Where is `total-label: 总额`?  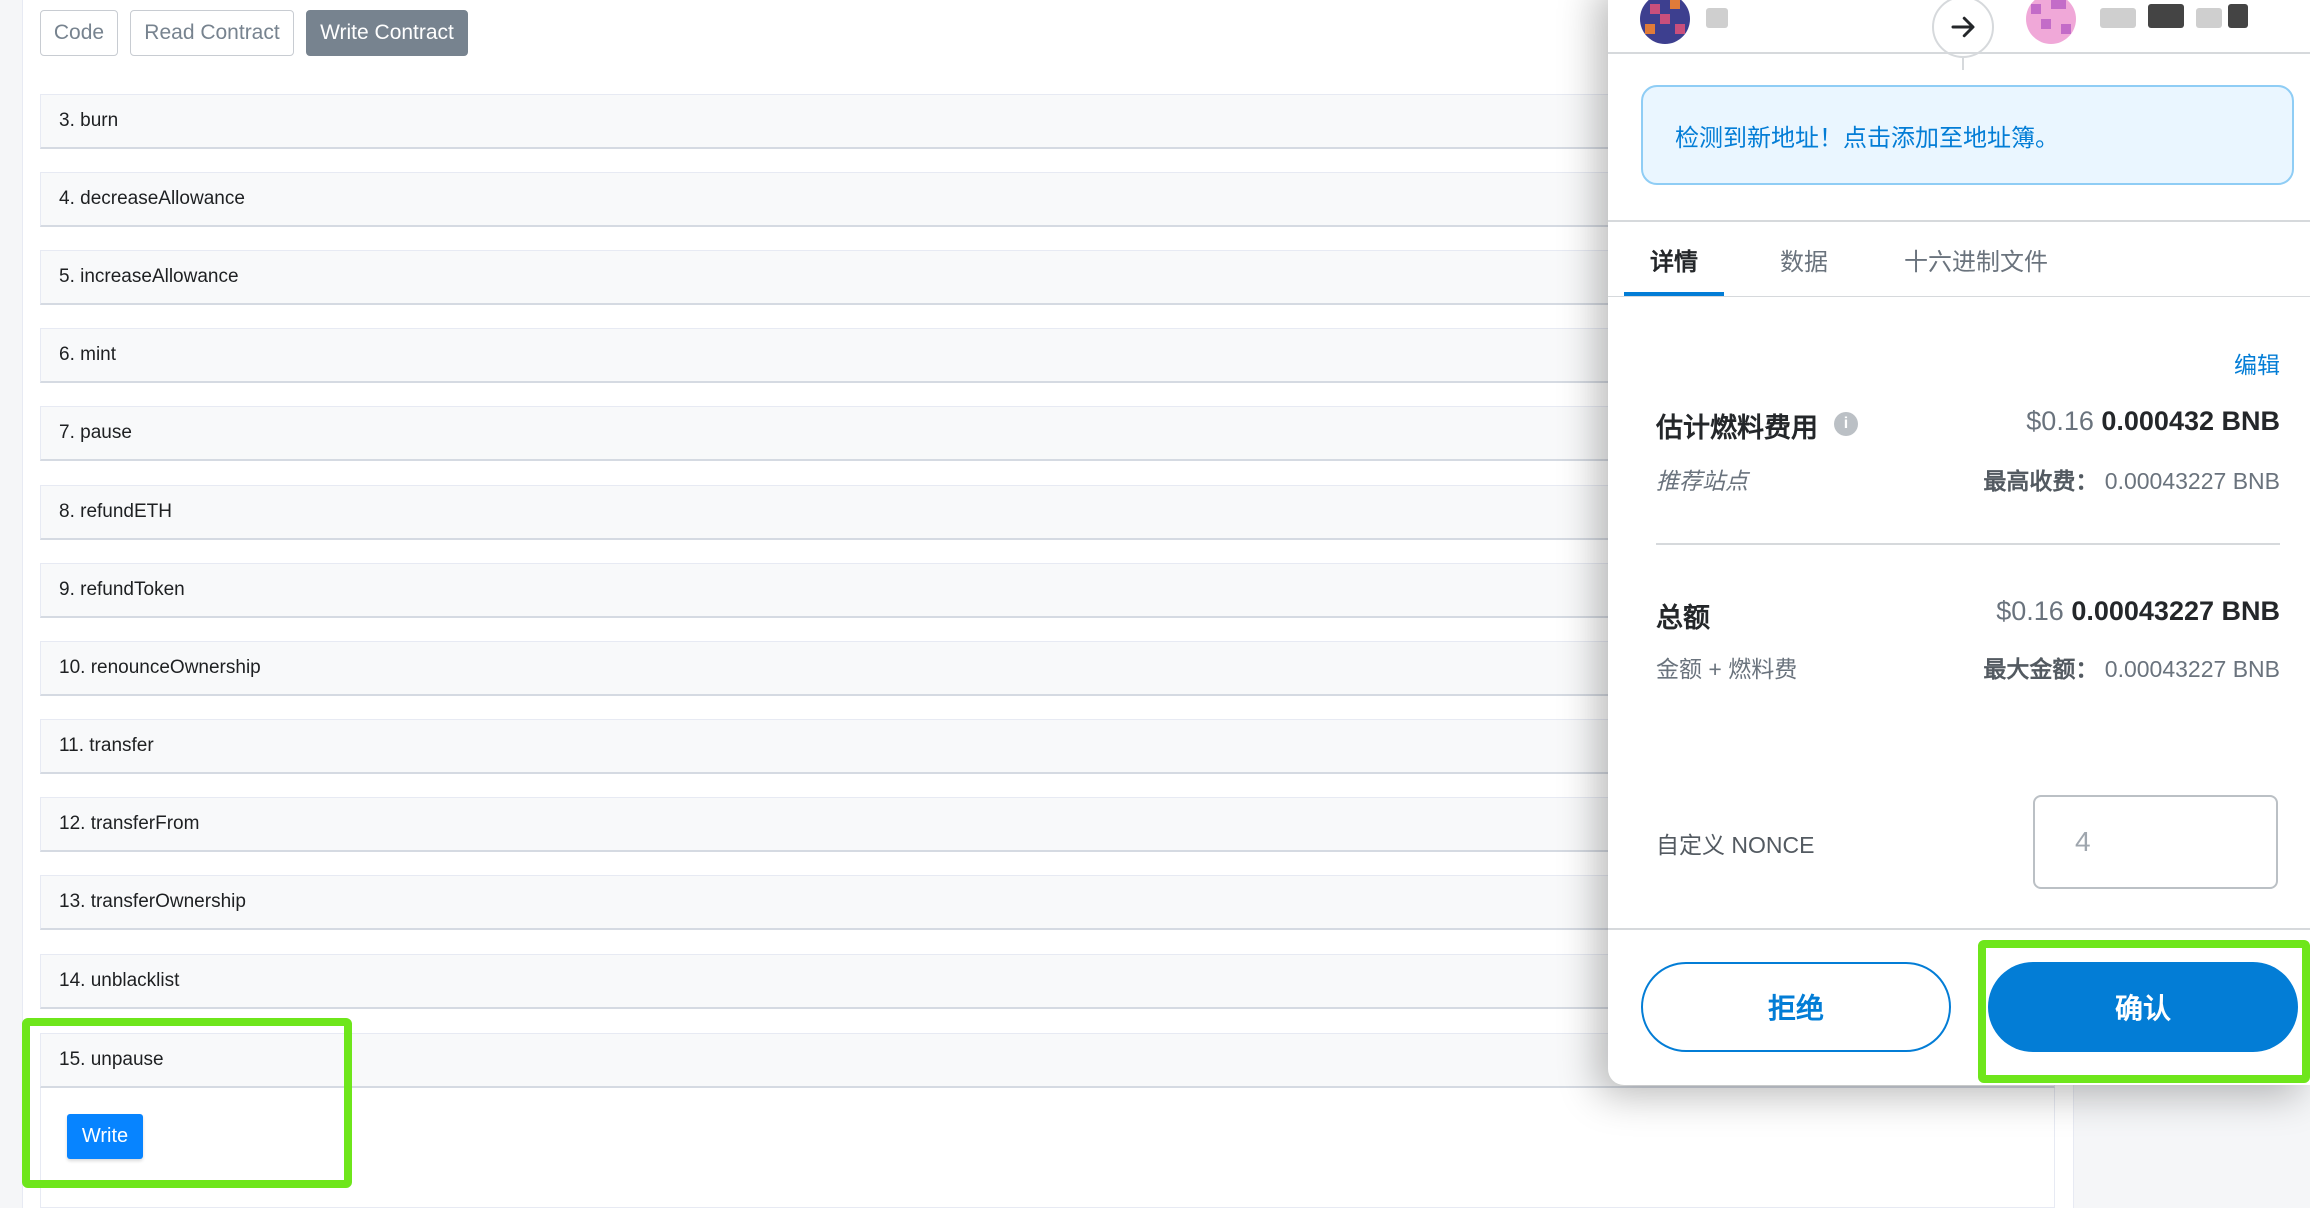
total-label: 总额 is located at coordinates (1683, 618).